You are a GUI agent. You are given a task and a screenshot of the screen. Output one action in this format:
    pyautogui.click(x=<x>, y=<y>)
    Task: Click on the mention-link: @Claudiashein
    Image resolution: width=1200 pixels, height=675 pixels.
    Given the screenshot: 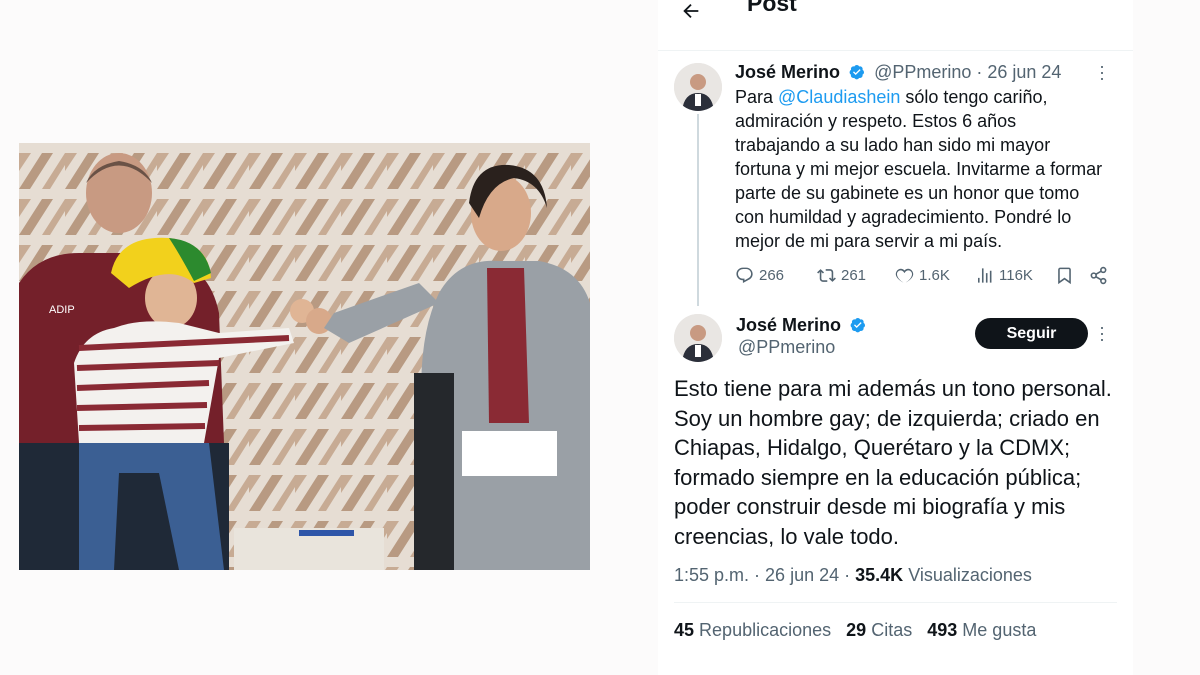 What is the action you would take?
    pyautogui.click(x=839, y=97)
    